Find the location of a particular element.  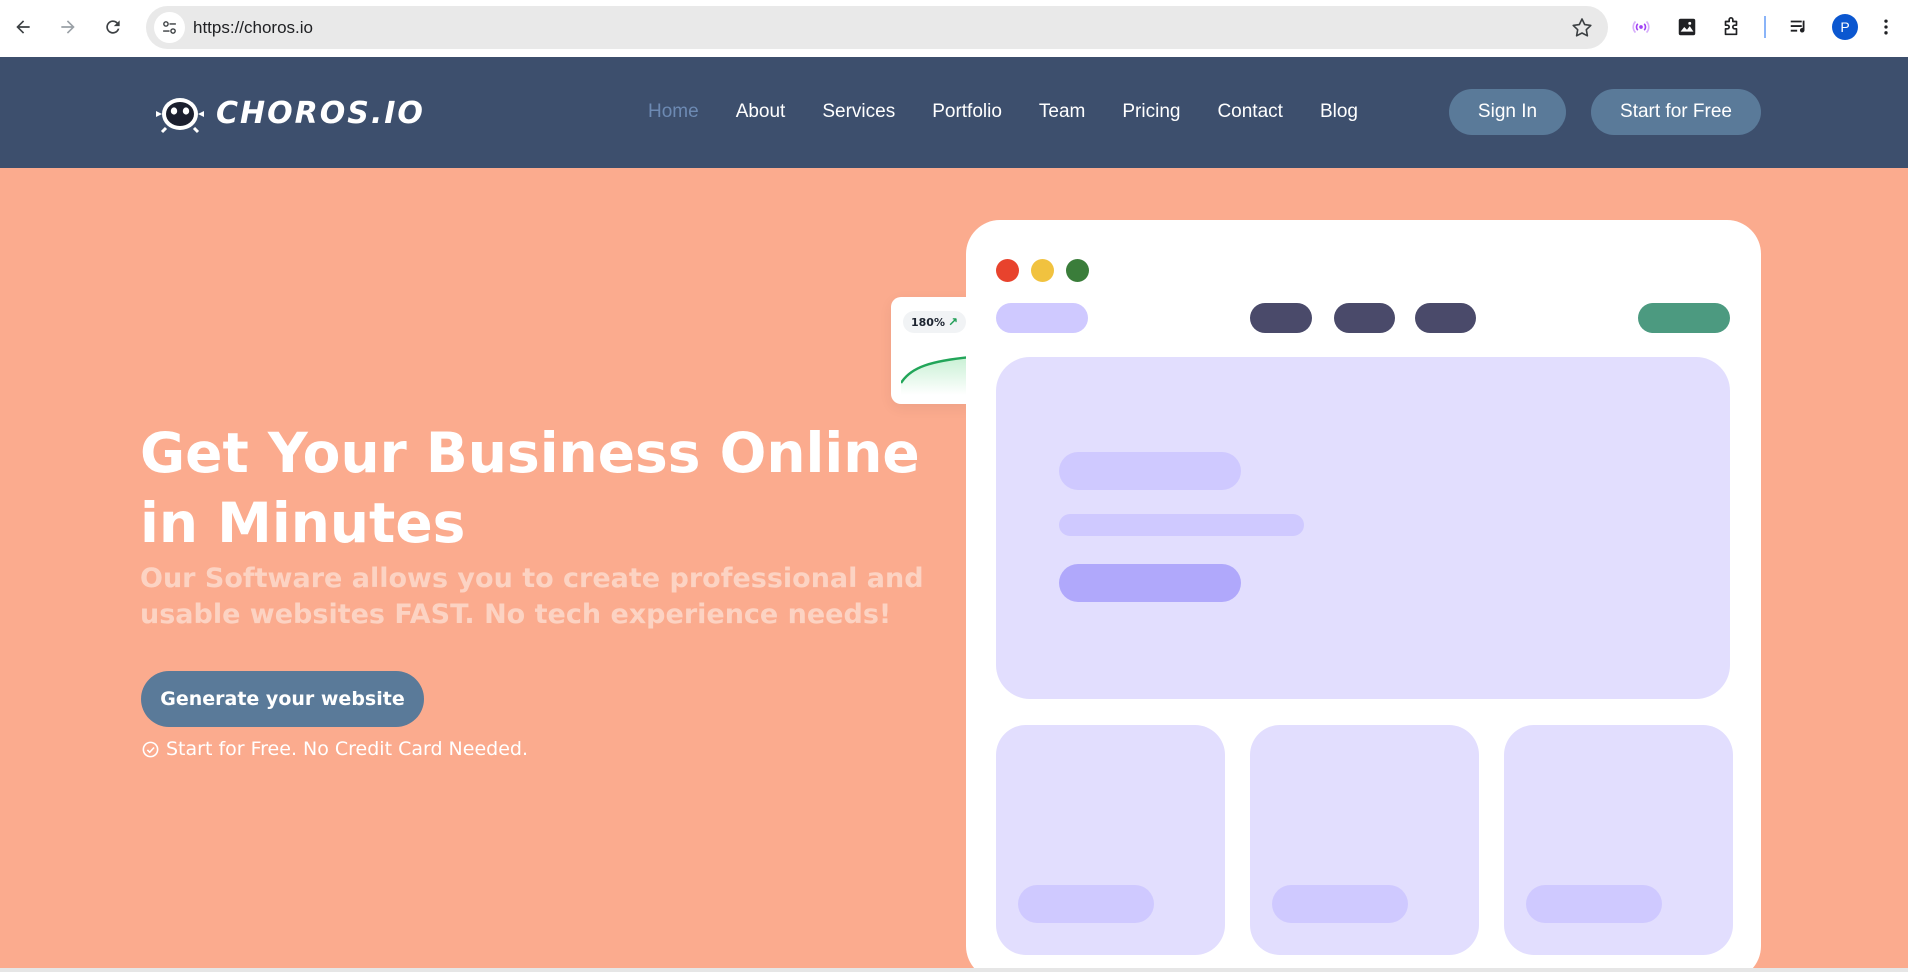

check-circle-icon is located at coordinates (150, 749).